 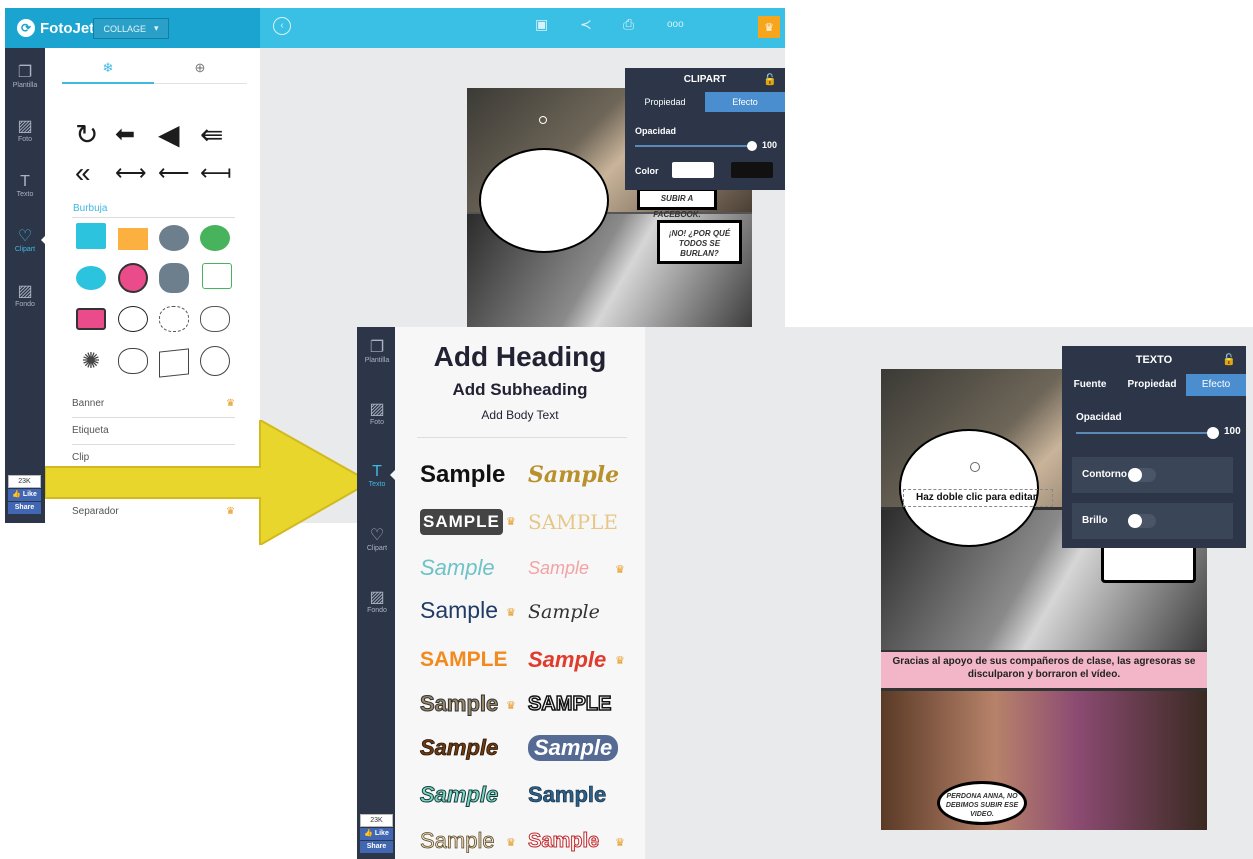 What do you see at coordinates (91, 319) in the screenshot?
I see `bubble-pink-rect` at bounding box center [91, 319].